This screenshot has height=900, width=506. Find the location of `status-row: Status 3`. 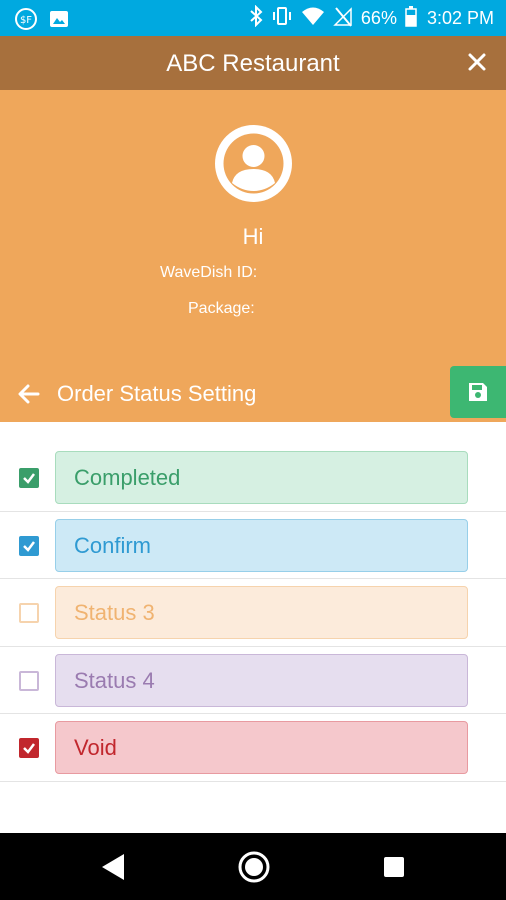

status-row: Status 3 is located at coordinates (253, 613).